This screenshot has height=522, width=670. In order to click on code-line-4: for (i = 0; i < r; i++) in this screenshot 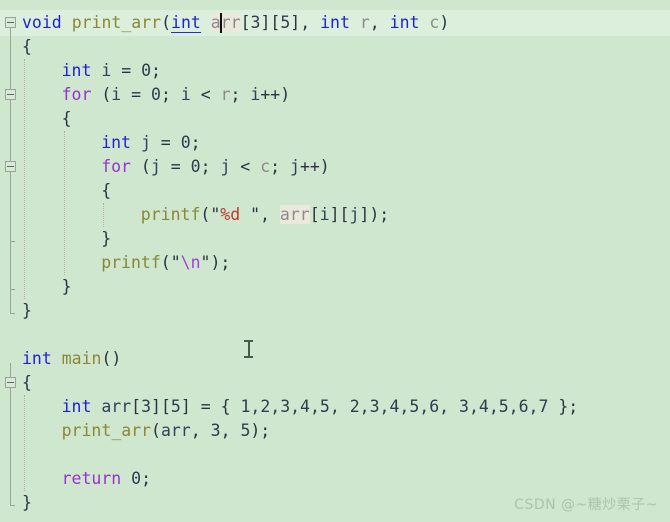, I will do `click(176, 95)`.